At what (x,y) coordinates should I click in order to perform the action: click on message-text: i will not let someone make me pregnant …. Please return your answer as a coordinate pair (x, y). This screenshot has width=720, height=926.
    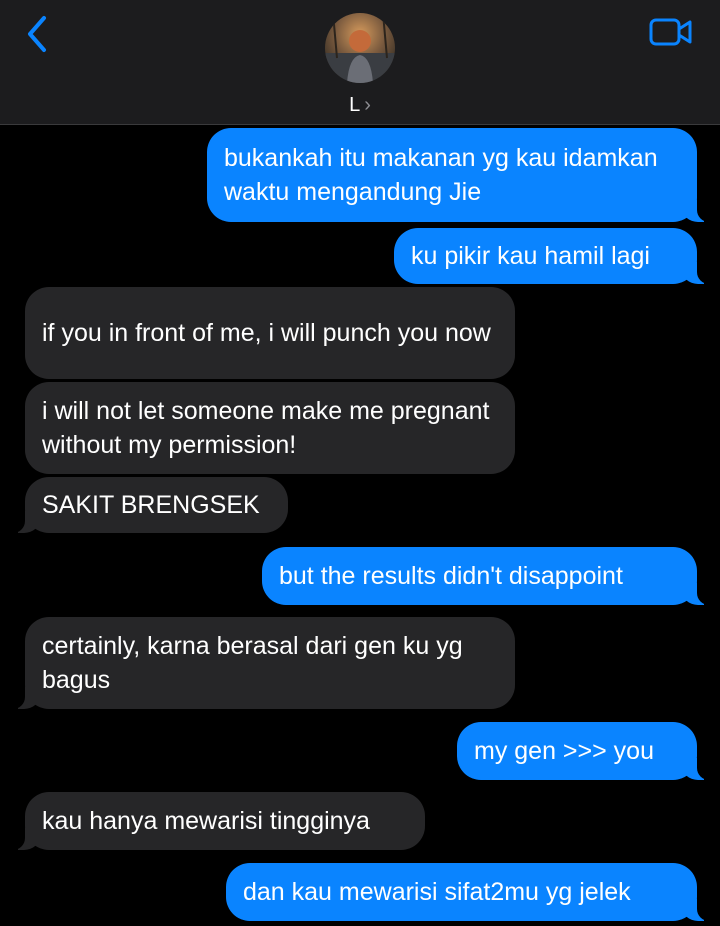
    Looking at the image, I should click on (266, 428).